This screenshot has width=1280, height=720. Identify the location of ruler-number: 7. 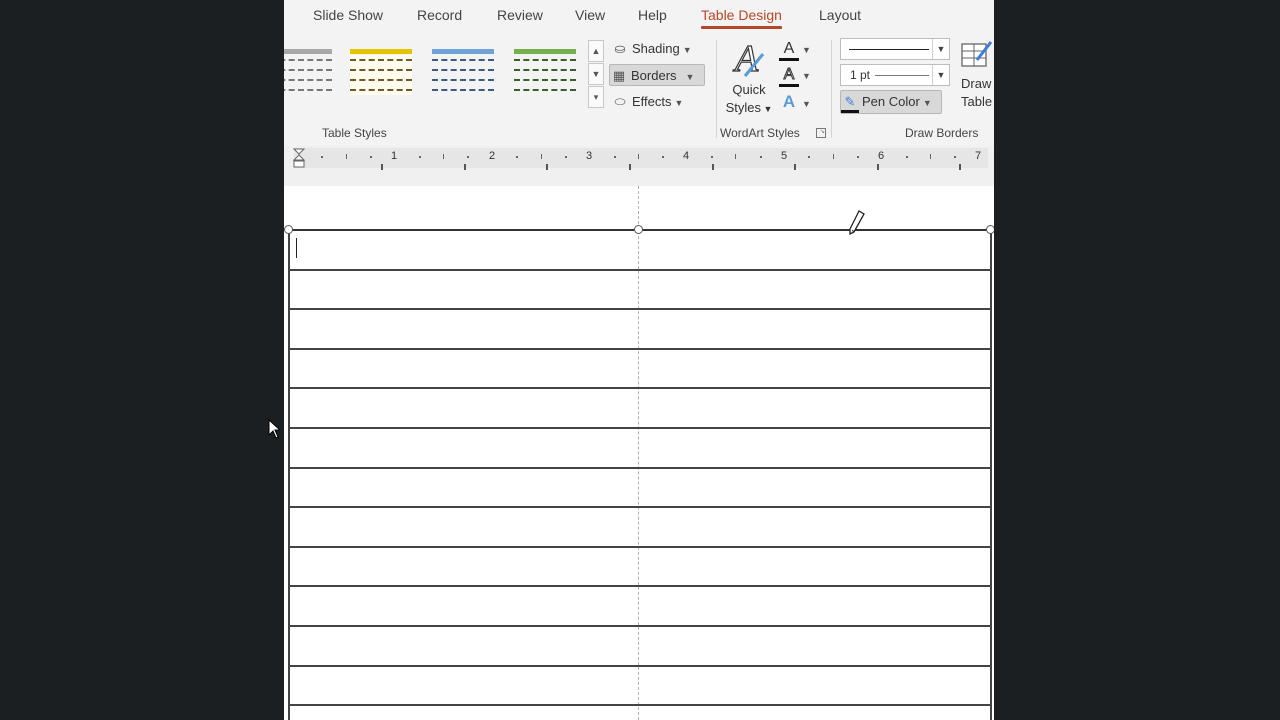
(978, 156).